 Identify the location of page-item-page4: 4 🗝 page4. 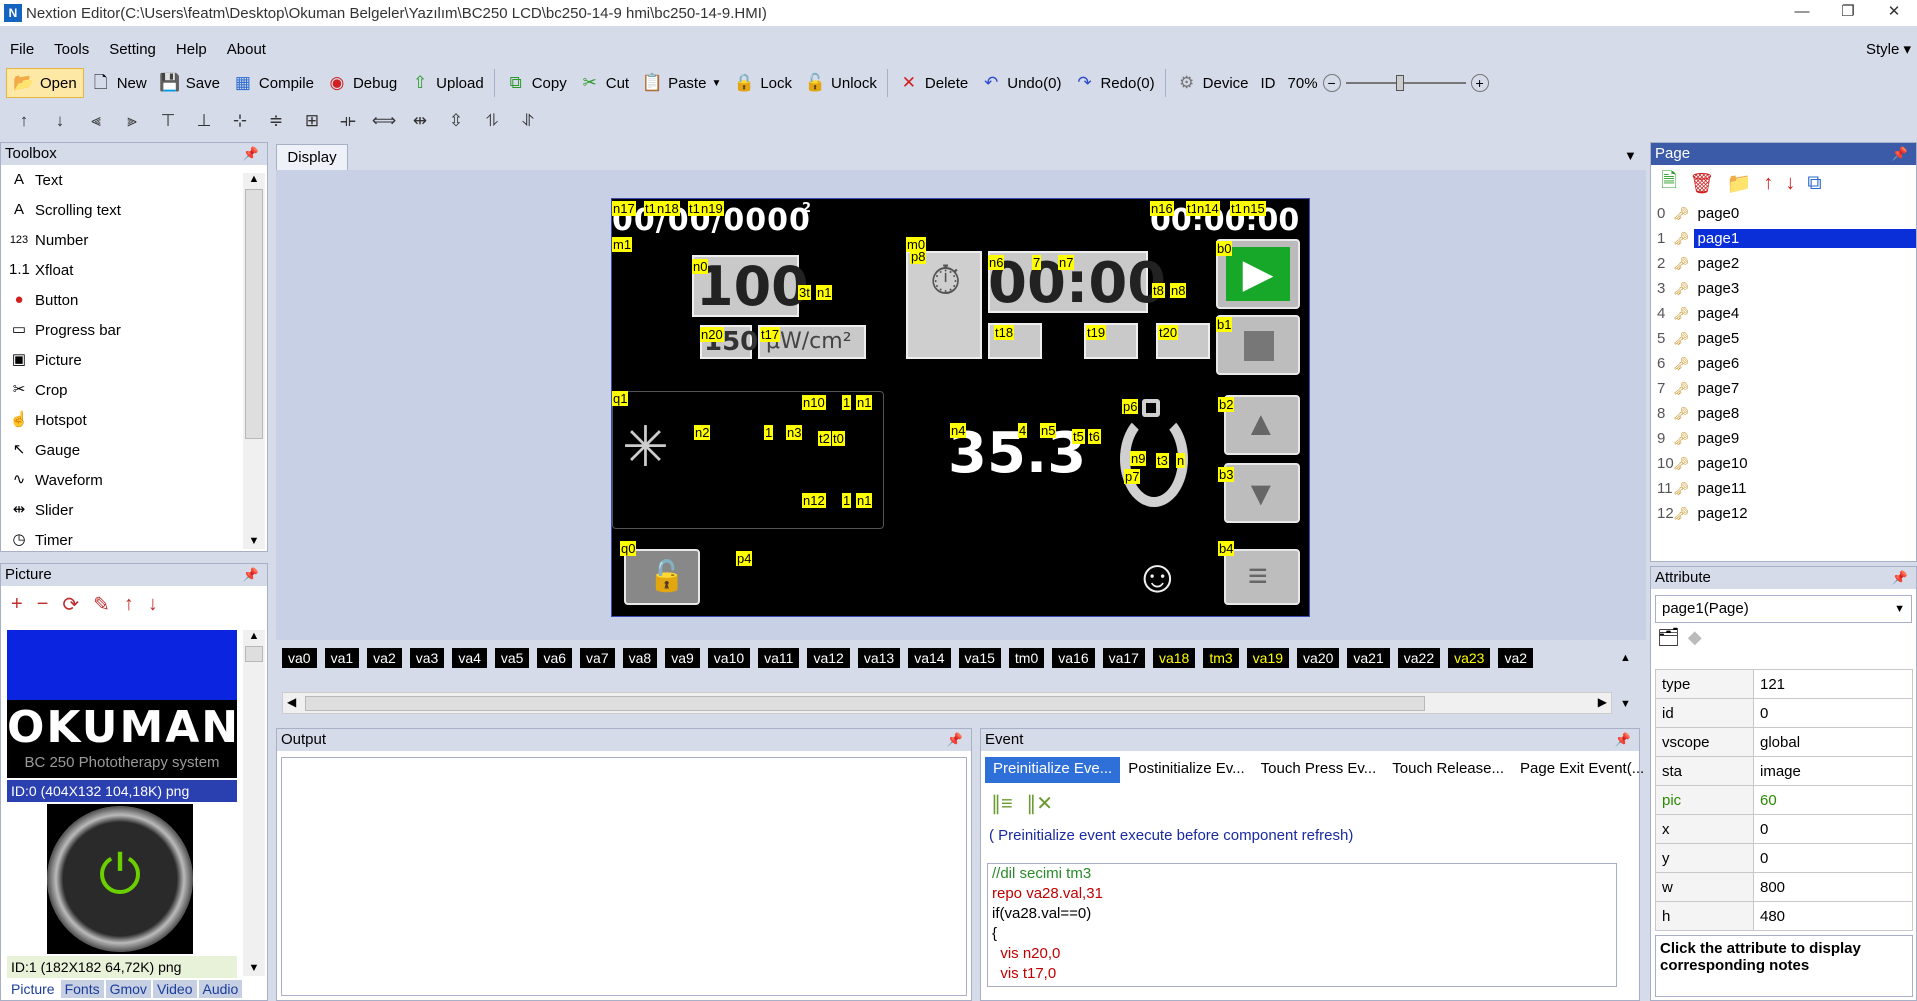
(1783, 313).